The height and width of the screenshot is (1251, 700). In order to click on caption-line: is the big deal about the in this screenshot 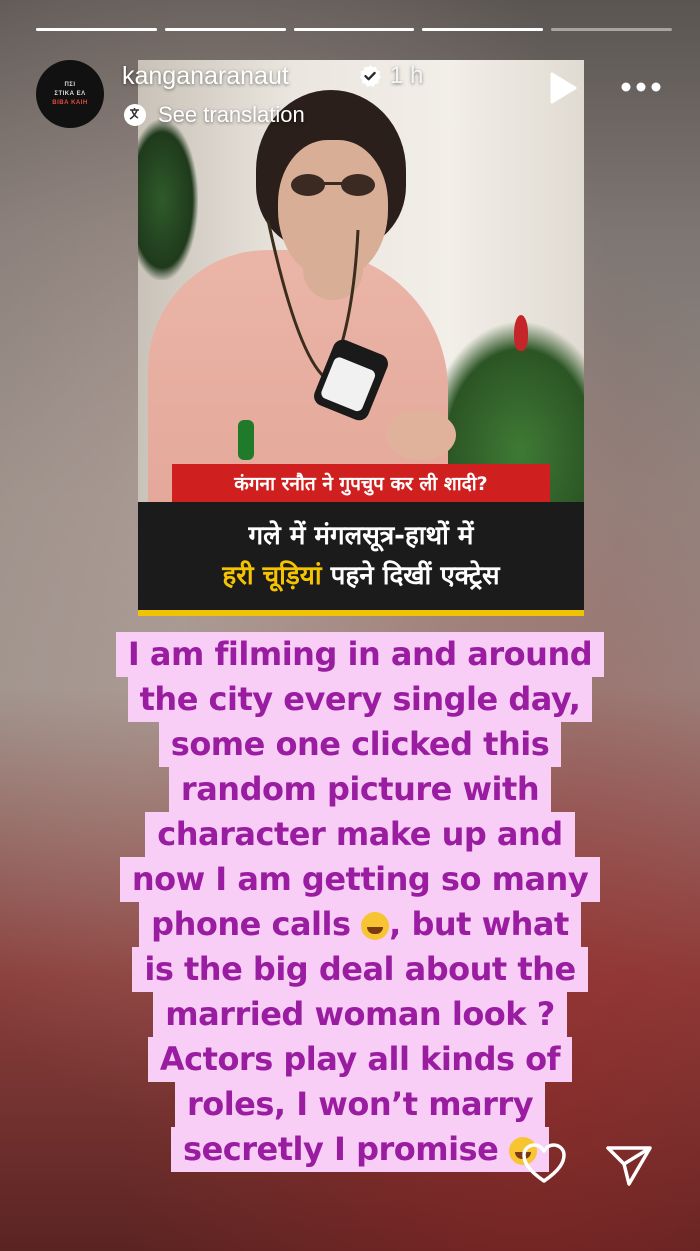, I will do `click(360, 969)`.